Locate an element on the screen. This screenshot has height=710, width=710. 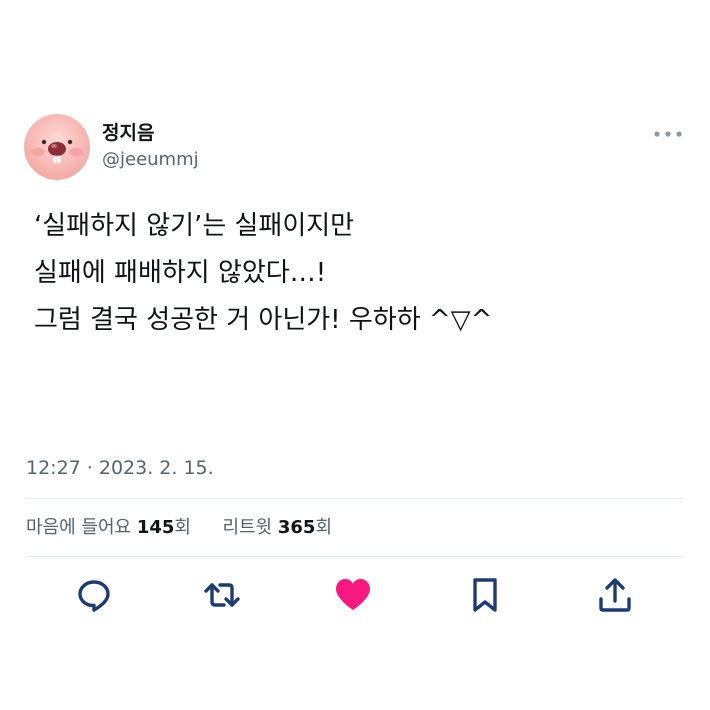
like-icon is located at coordinates (353, 594).